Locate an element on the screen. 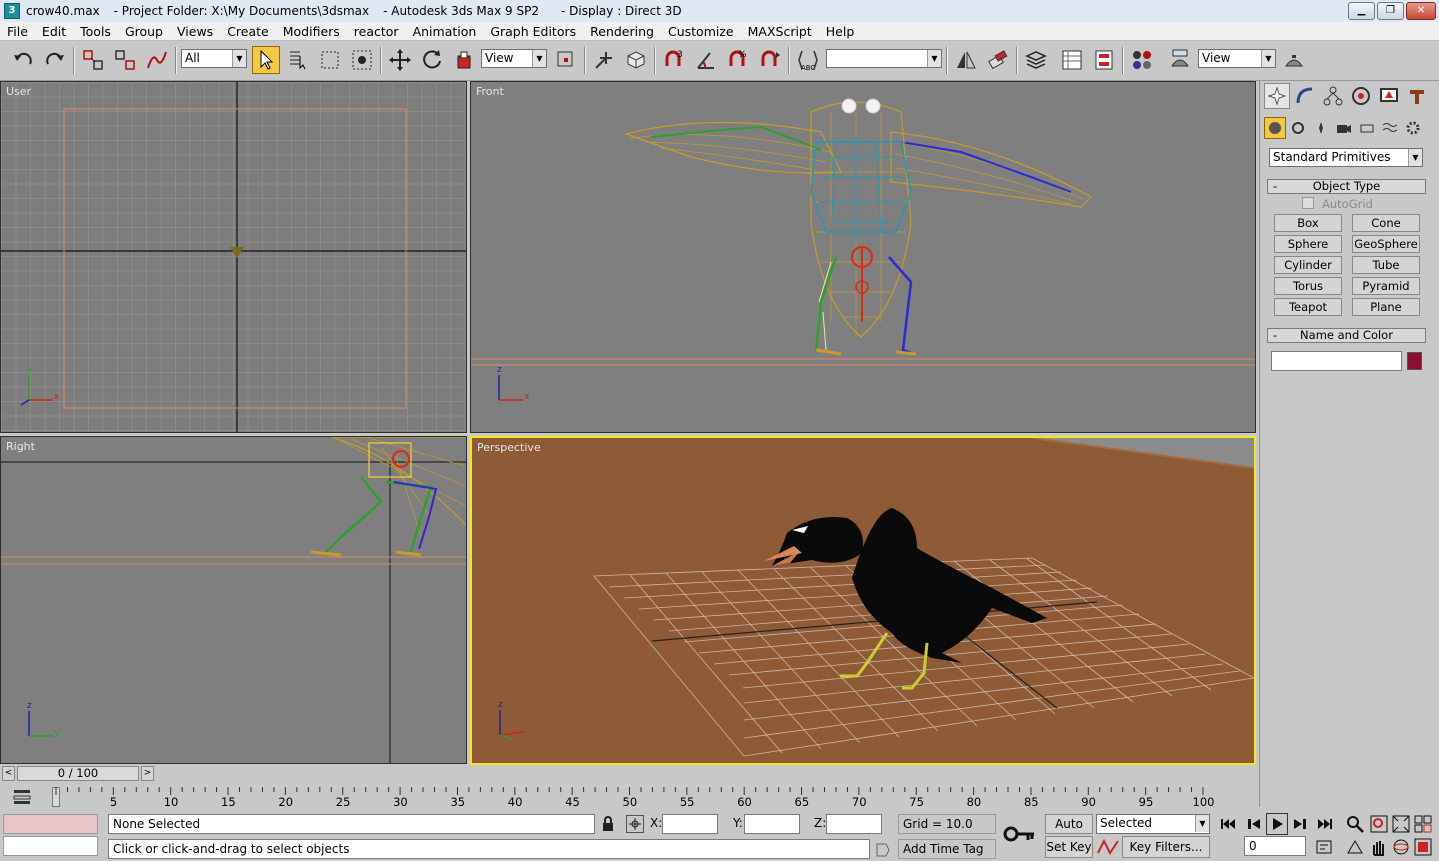  layer-manager-icon is located at coordinates (1036, 60).